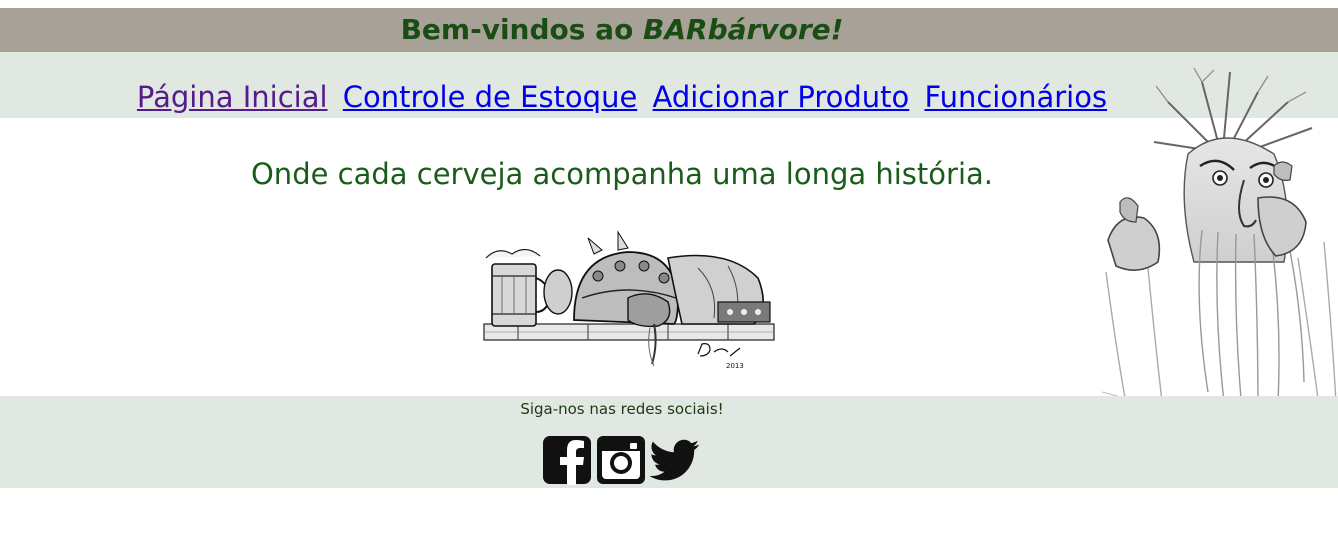  I want to click on social-text: Siga-nos nas redes sociais!, so click(622, 409).